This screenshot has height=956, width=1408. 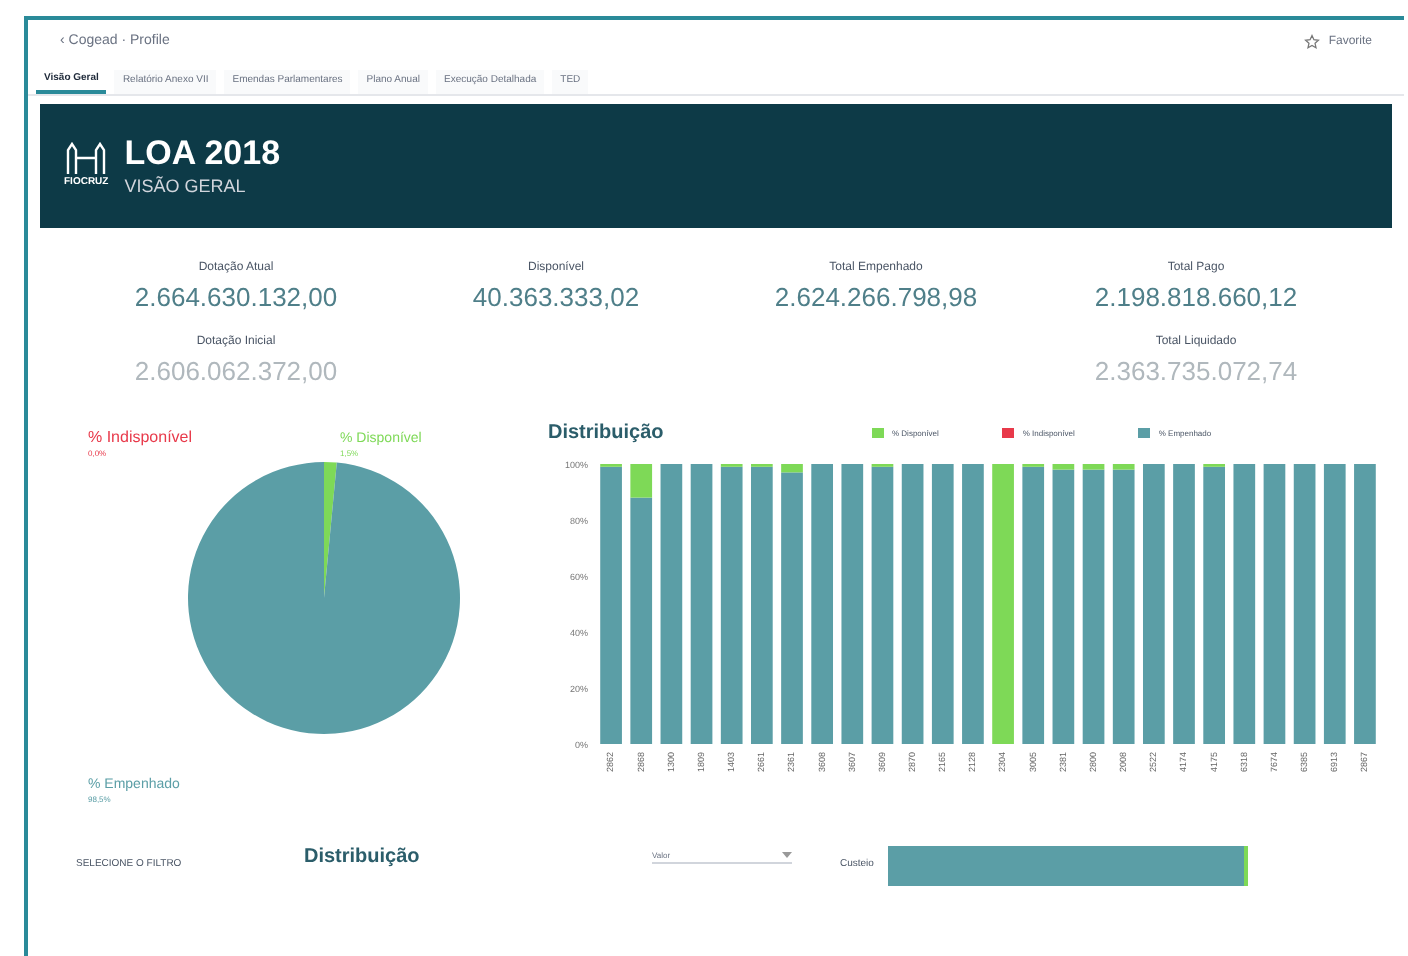 I want to click on kpi-value: 2.363.735.072,74, so click(x=1196, y=371).